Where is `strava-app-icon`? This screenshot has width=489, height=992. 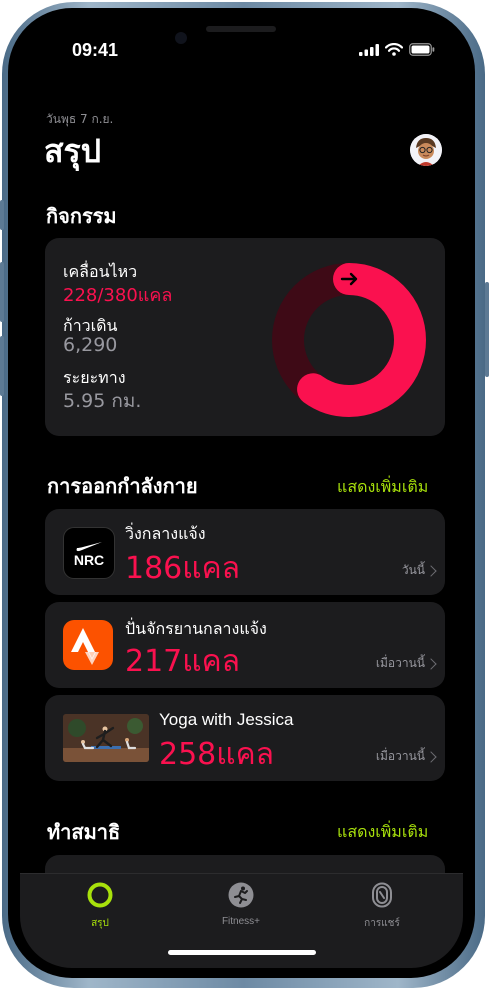
strava-app-icon is located at coordinates (88, 645).